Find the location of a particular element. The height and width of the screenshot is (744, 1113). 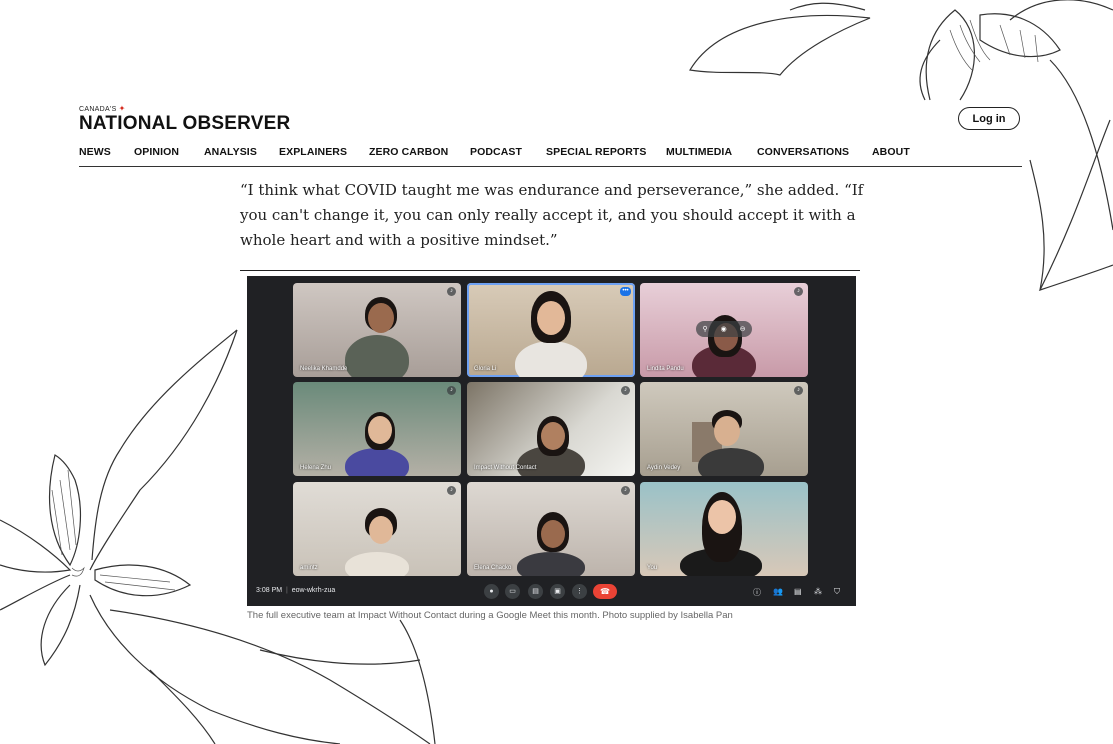

mic-icon: ● is located at coordinates (491, 591).